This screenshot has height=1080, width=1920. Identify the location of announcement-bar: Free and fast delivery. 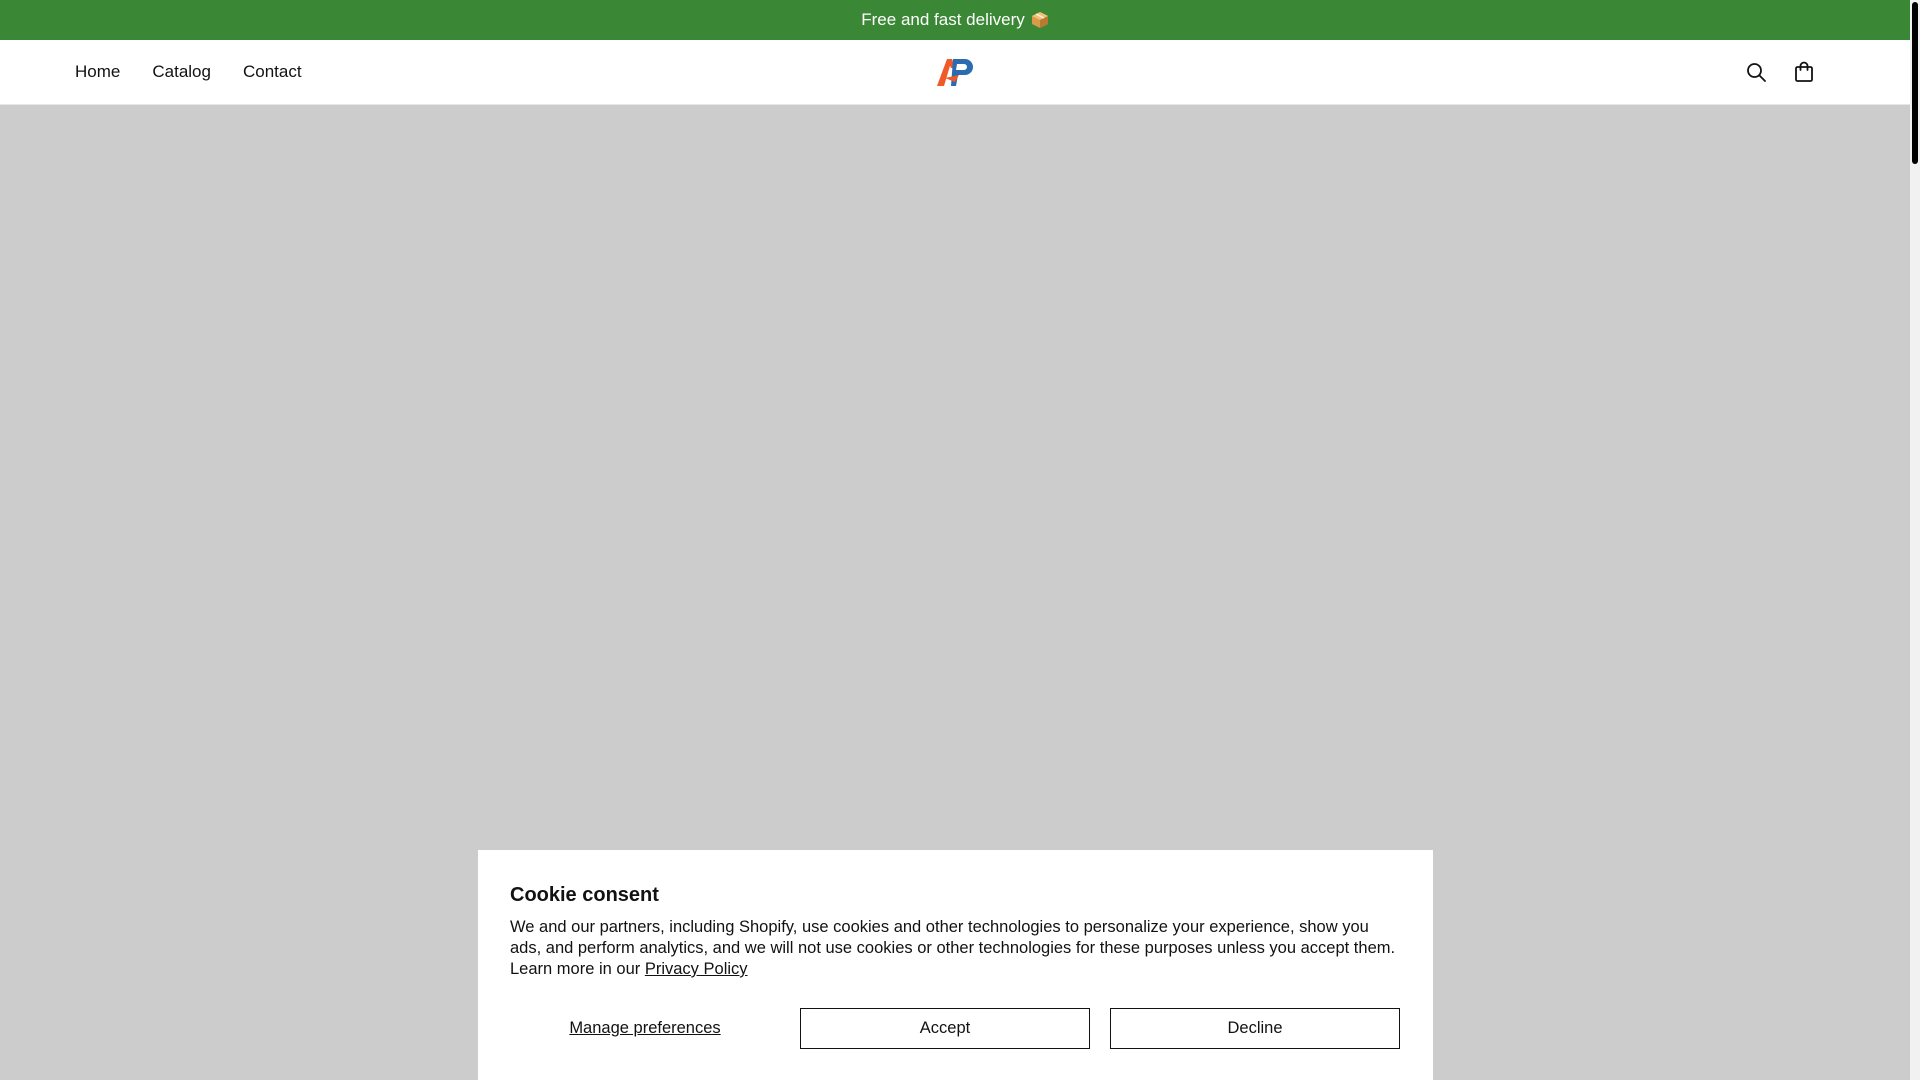
(955, 20).